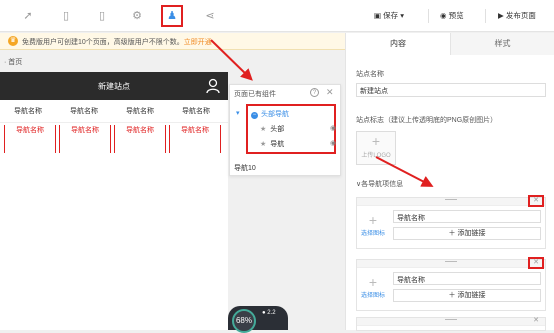 The image size is (554, 333). I want to click on share-arrow-icon: ➚, so click(28, 16).